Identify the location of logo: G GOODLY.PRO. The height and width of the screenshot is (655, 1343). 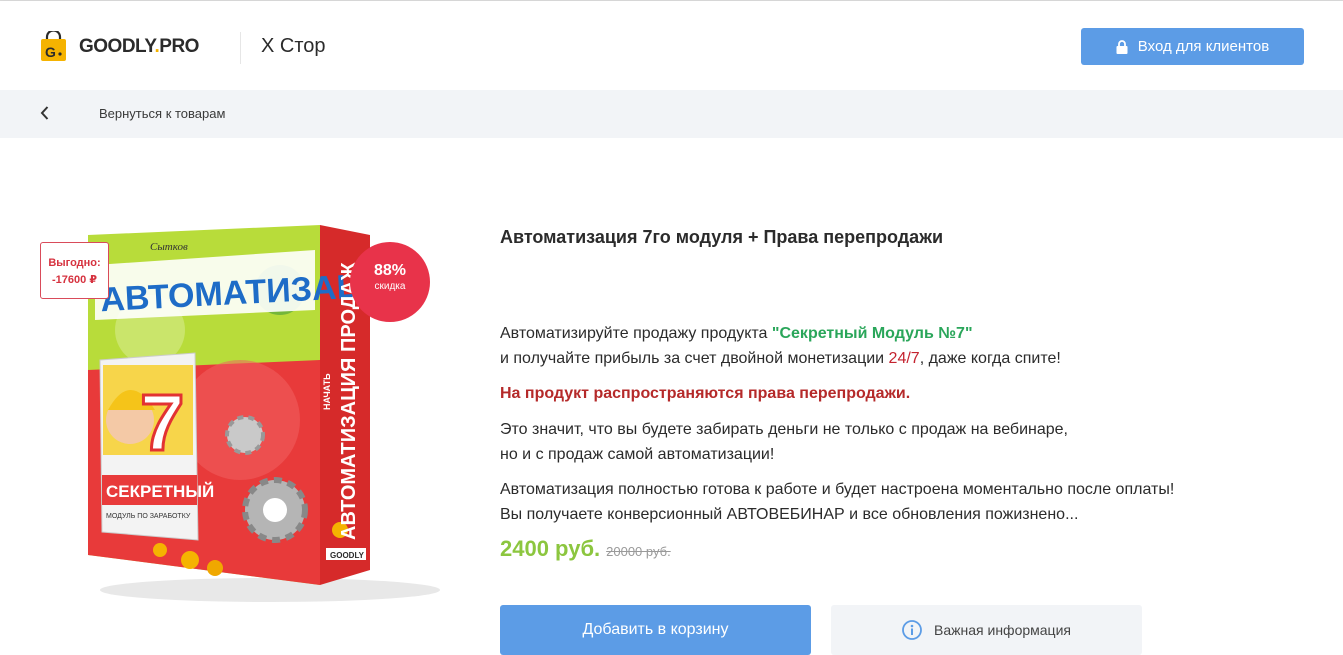
(119, 46).